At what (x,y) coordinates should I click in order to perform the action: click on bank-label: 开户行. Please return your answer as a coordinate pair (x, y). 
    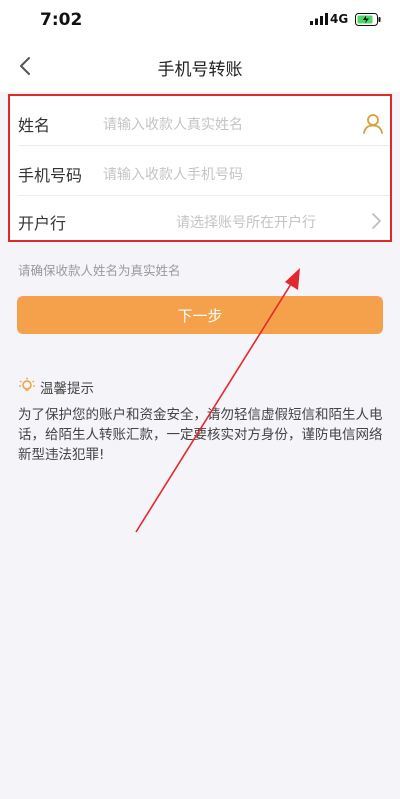
    Looking at the image, I should click on (42, 223).